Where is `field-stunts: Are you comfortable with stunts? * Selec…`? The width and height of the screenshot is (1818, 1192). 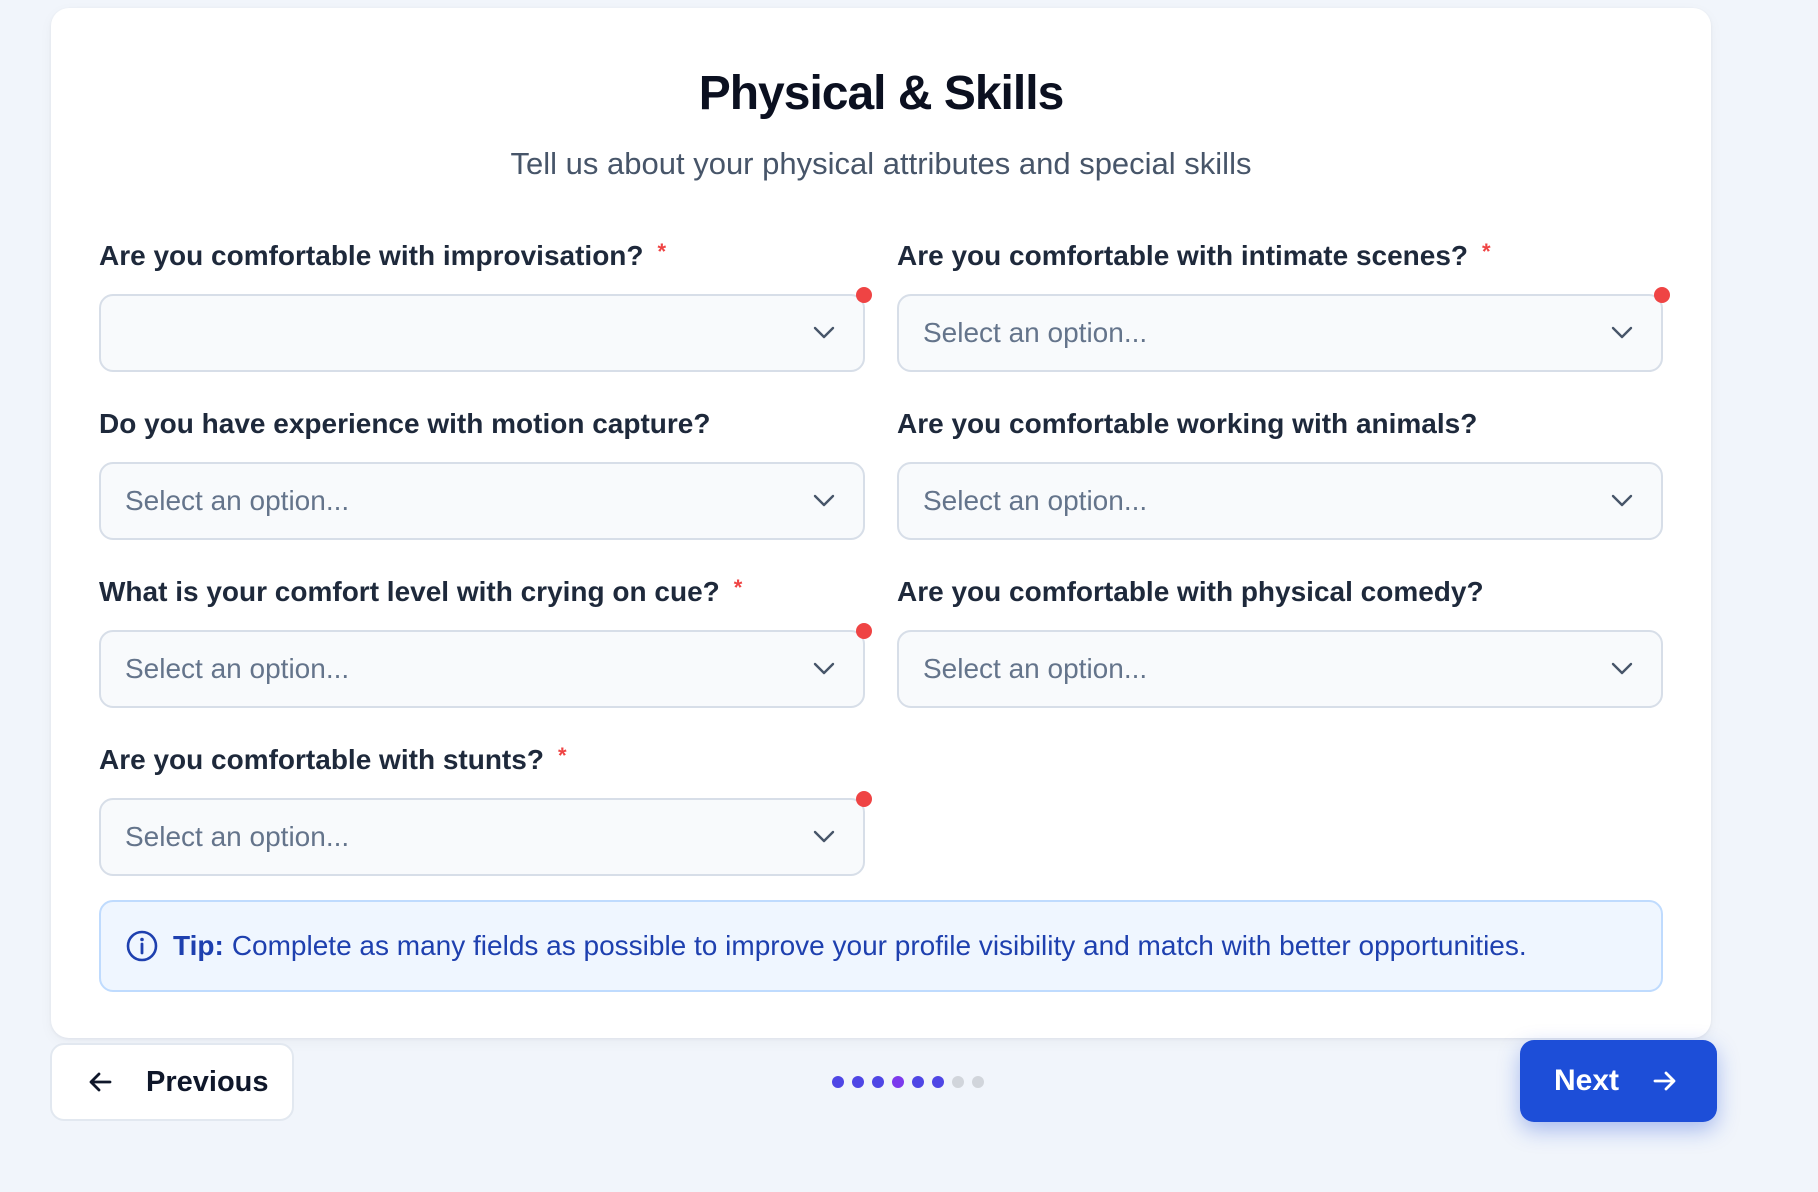
field-stunts: Are you comfortable with stunts? * Selec… is located at coordinates (485, 809).